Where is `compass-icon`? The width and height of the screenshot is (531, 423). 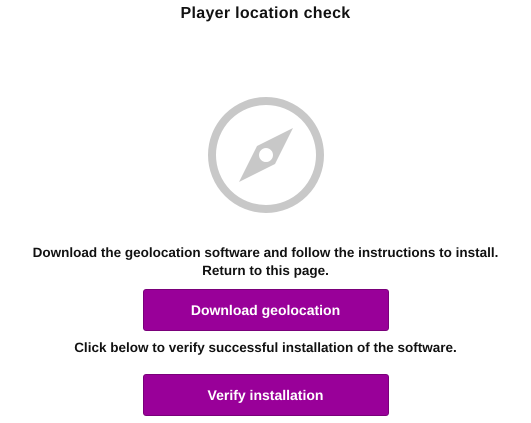 compass-icon is located at coordinates (265, 155).